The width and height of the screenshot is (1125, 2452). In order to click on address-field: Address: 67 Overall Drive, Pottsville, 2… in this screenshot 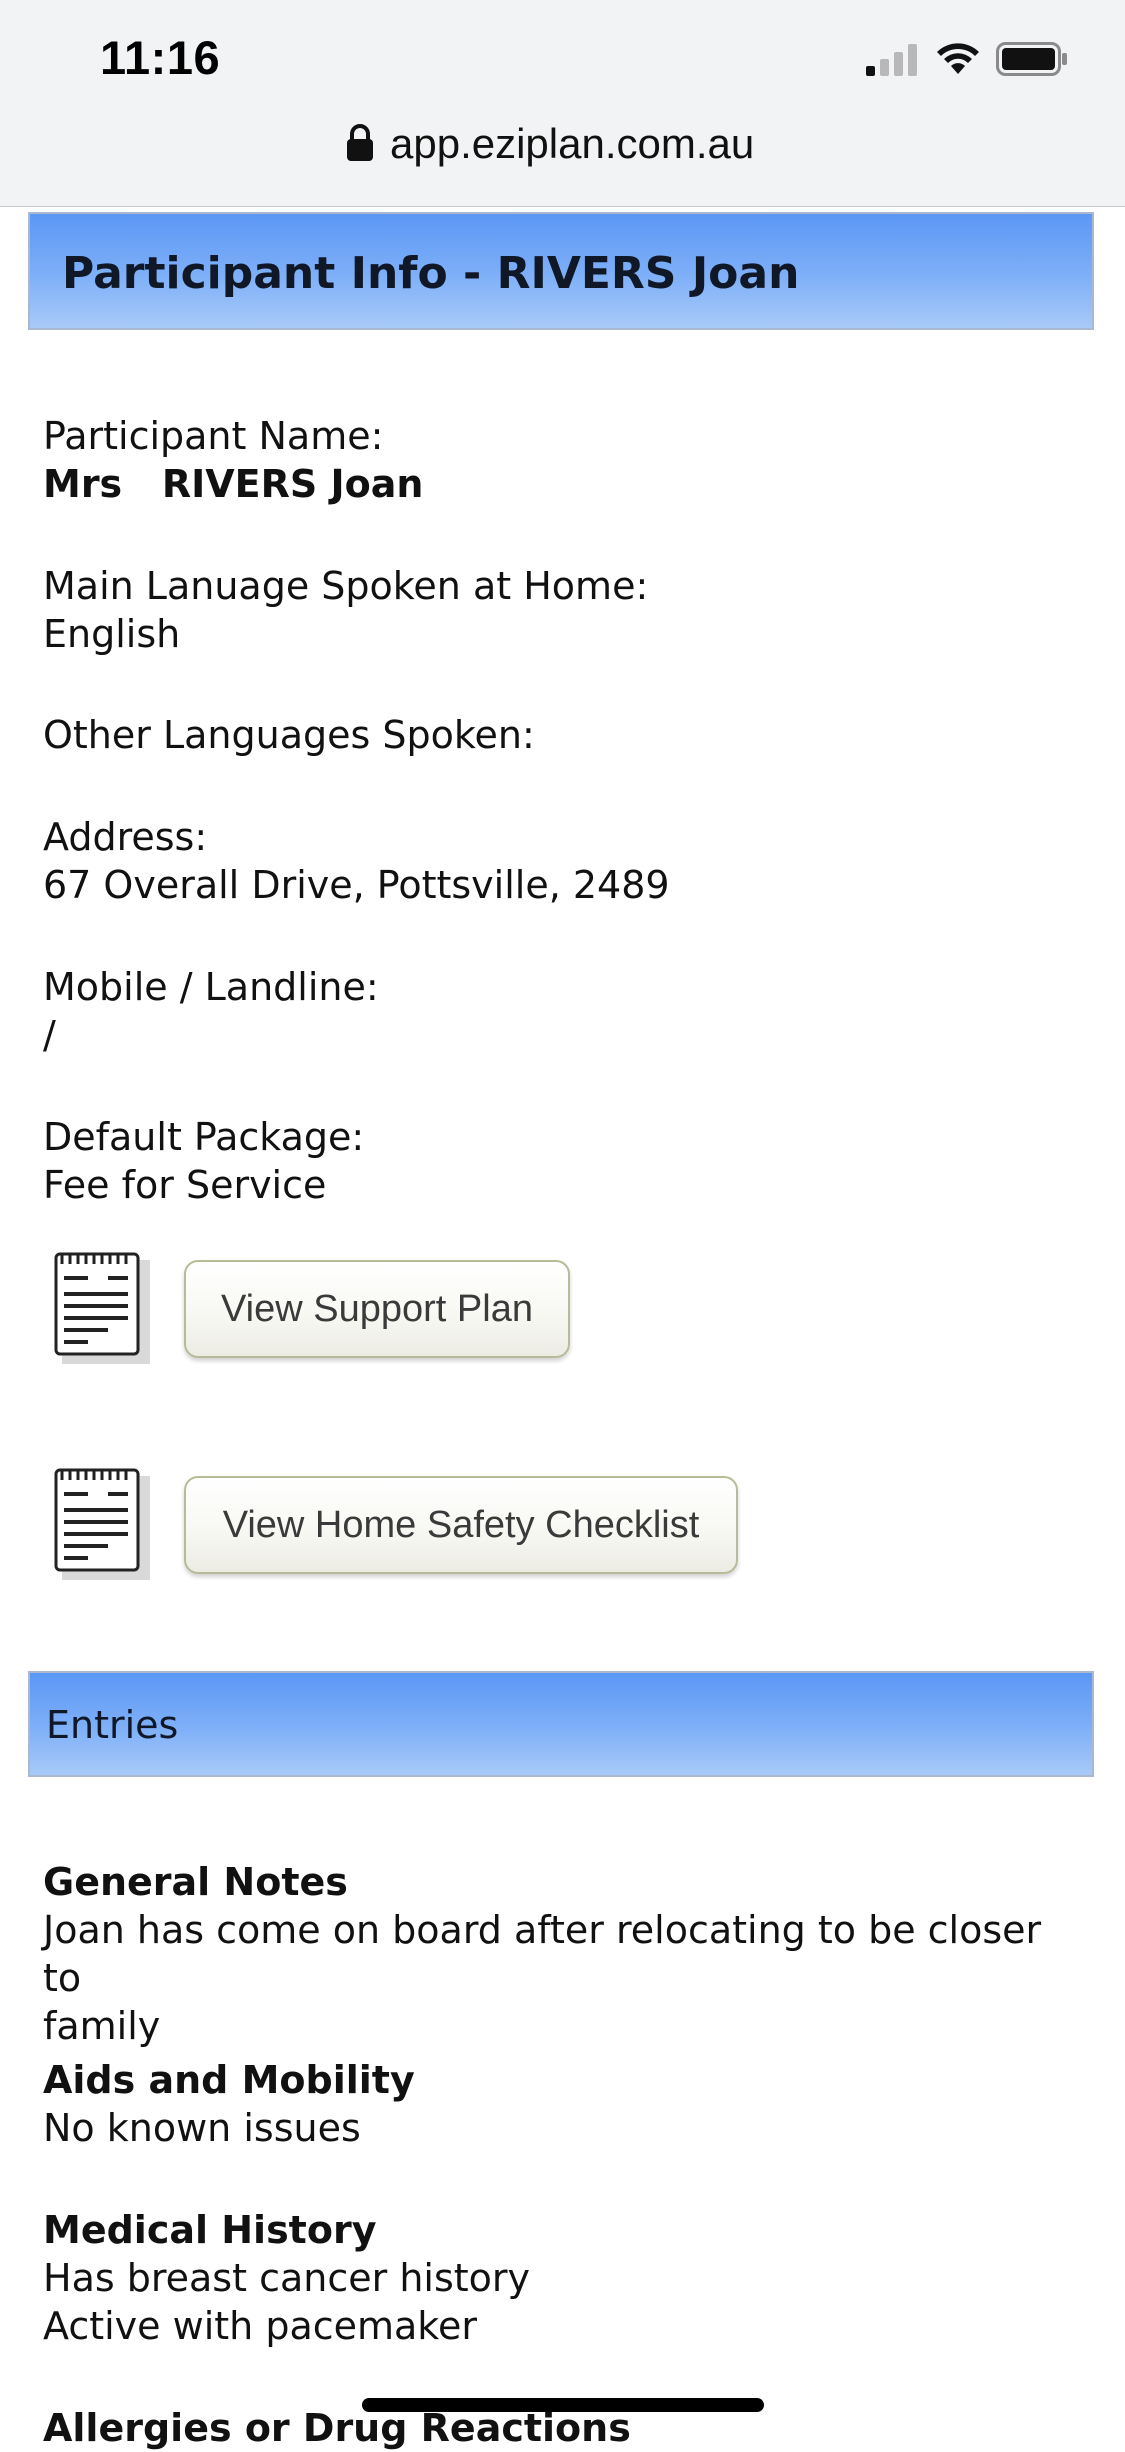, I will do `click(356, 861)`.